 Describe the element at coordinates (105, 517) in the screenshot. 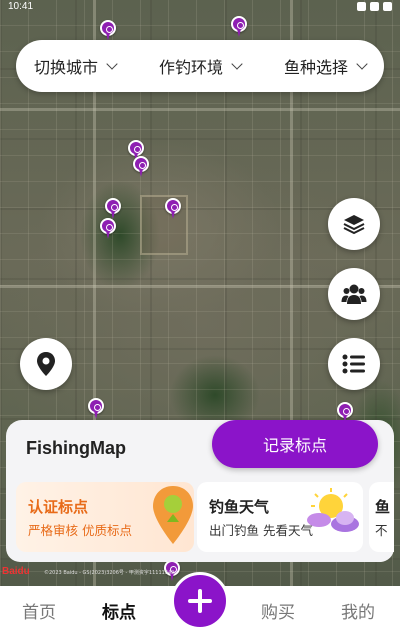

I see `certified-spots-card: 认证标点 严格审核 优质标点` at that location.